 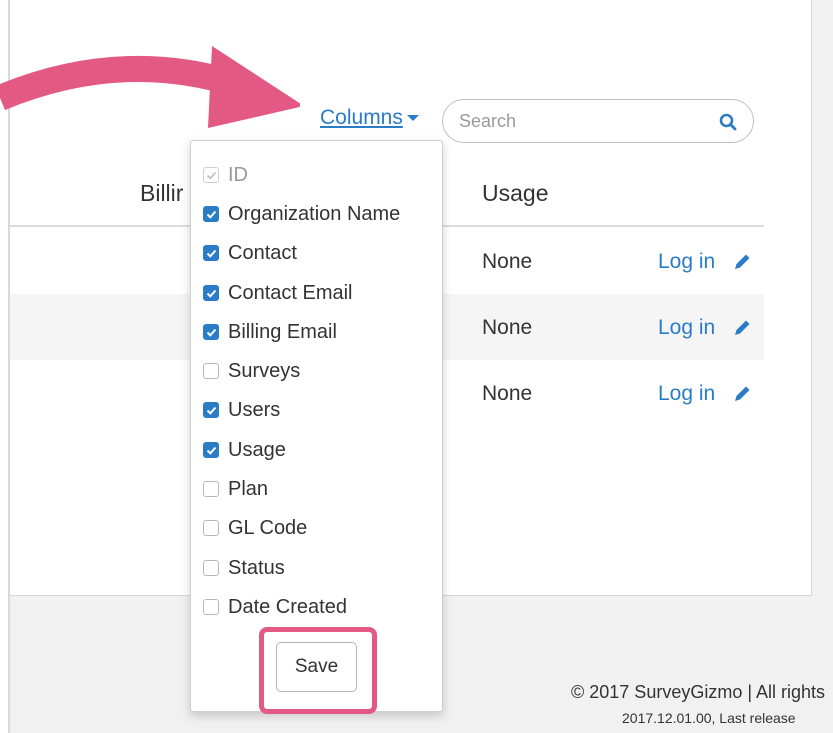 What do you see at coordinates (262, 252) in the screenshot?
I see `option-label: Contact` at bounding box center [262, 252].